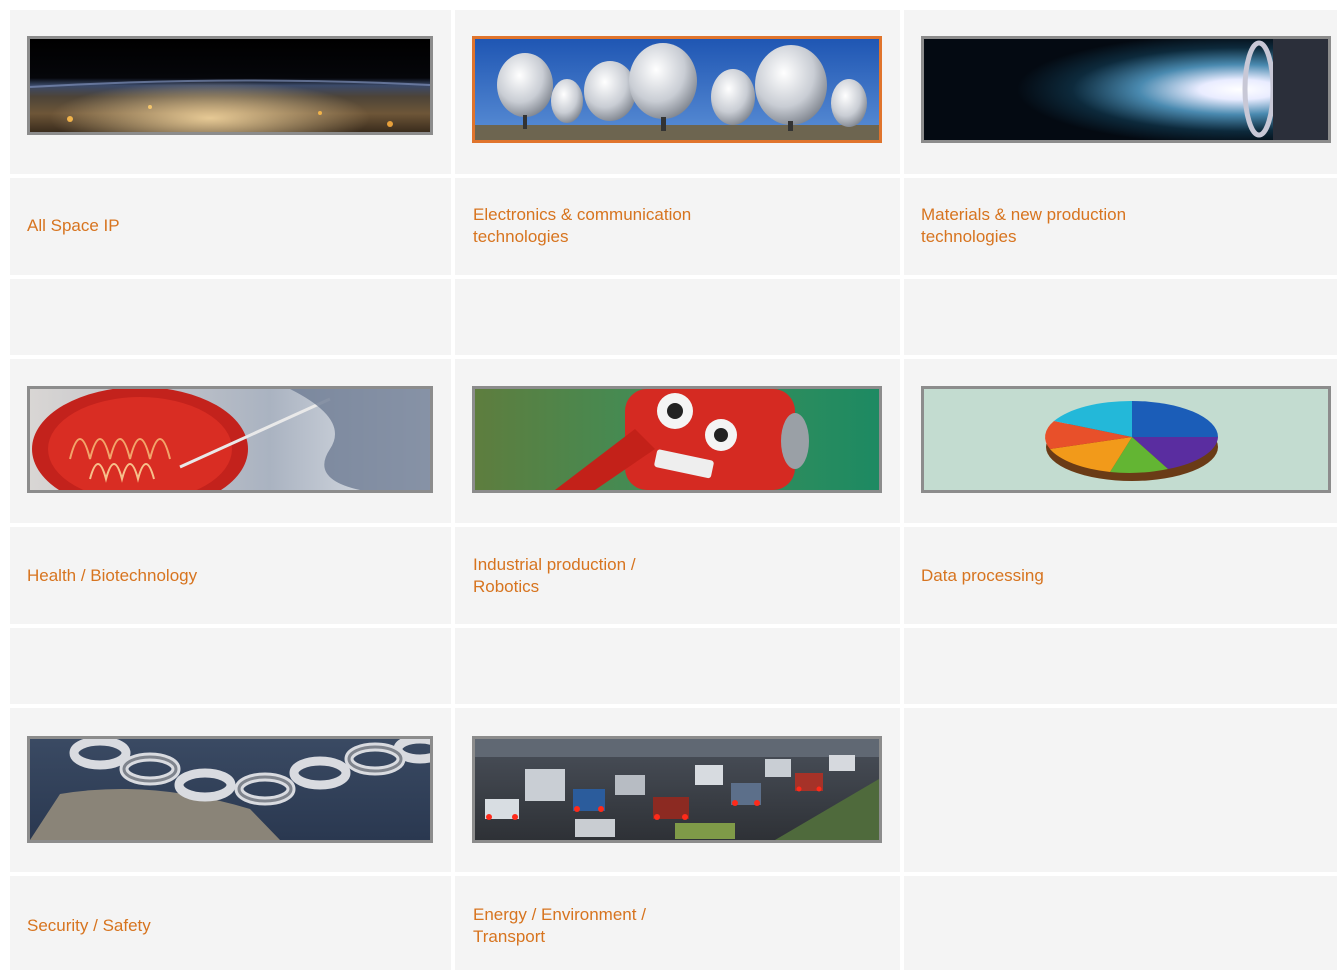  I want to click on category-link-materials-production: Materials & new production technologies, so click(1023, 226).